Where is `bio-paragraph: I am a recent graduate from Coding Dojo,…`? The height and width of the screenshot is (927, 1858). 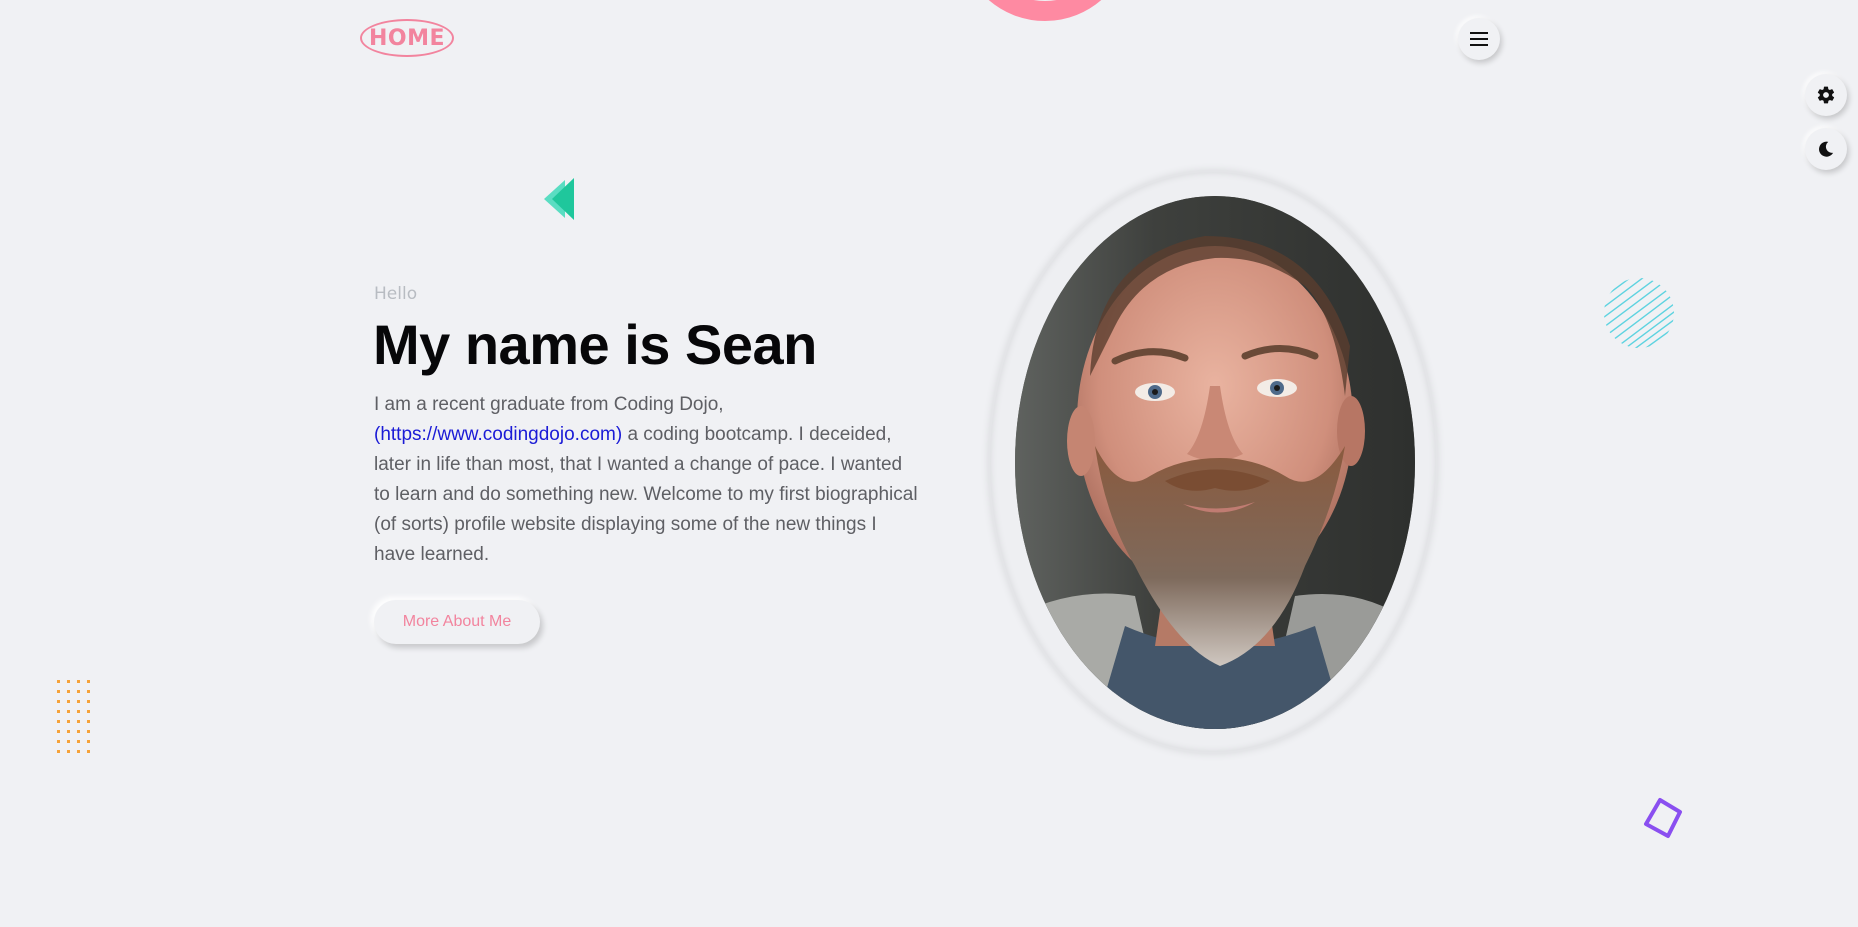 bio-paragraph: I am a recent graduate from Coding Dojo,… is located at coordinates (646, 480).